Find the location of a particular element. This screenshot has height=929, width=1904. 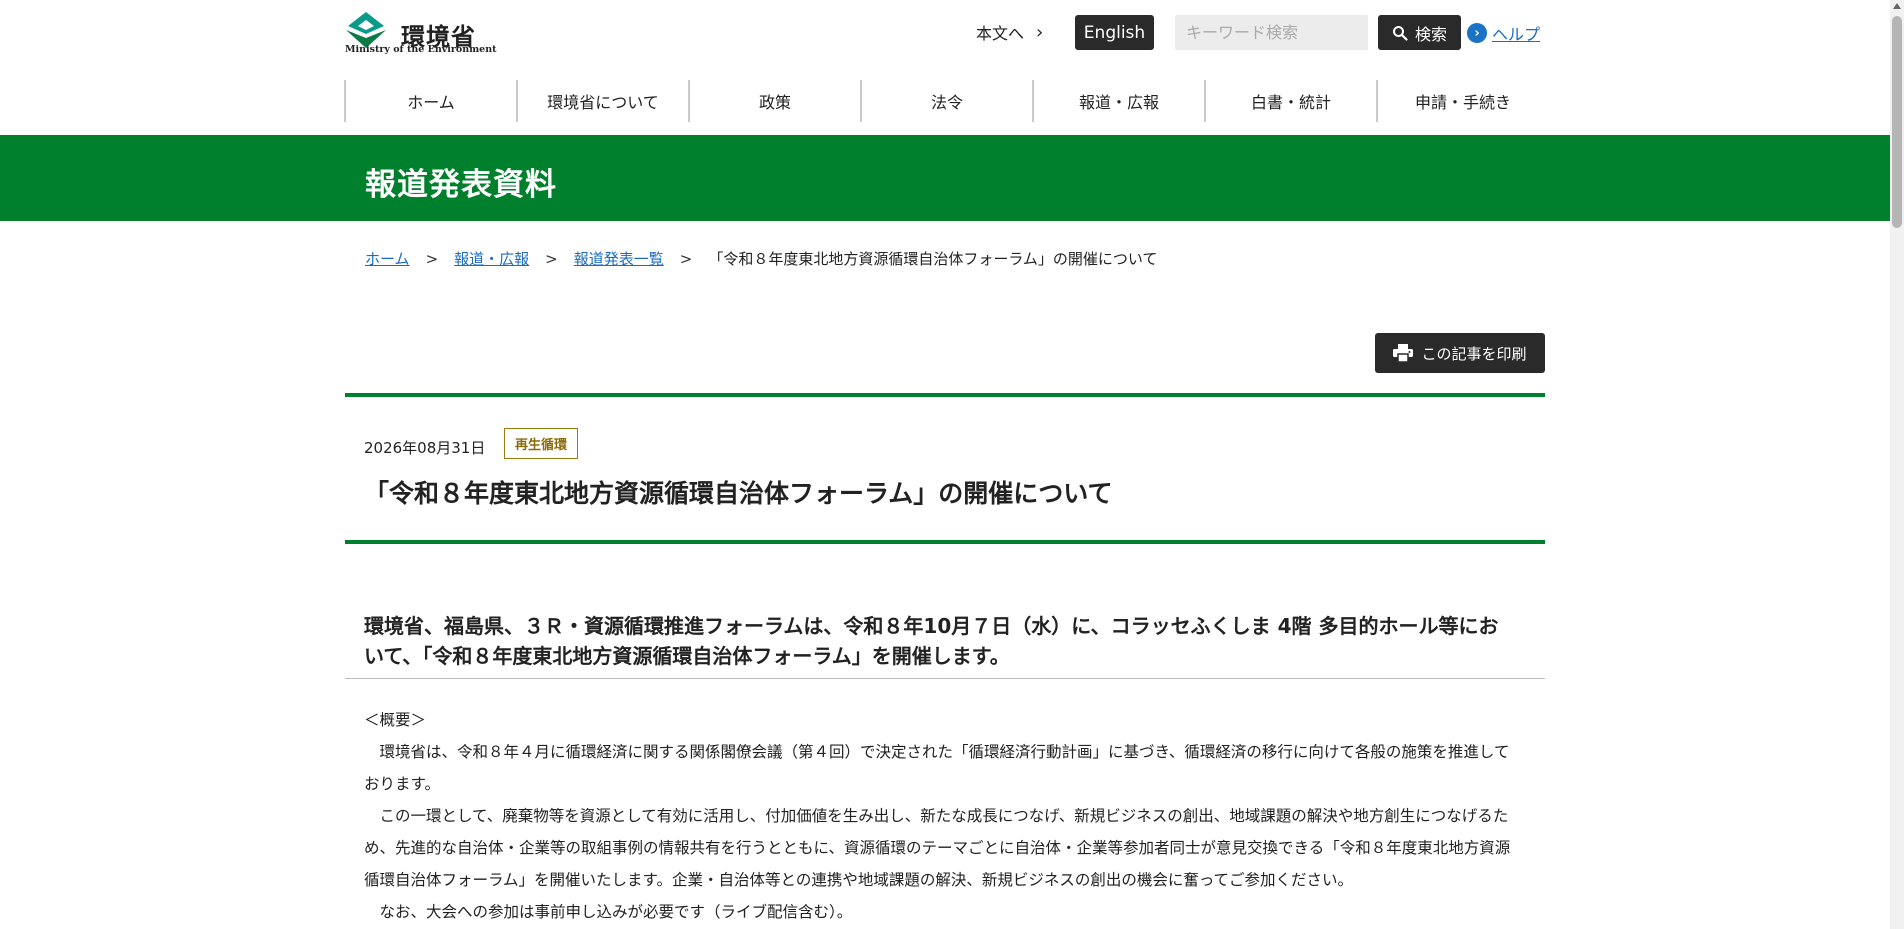

skip-link-label: 本文へ is located at coordinates (1000, 33).